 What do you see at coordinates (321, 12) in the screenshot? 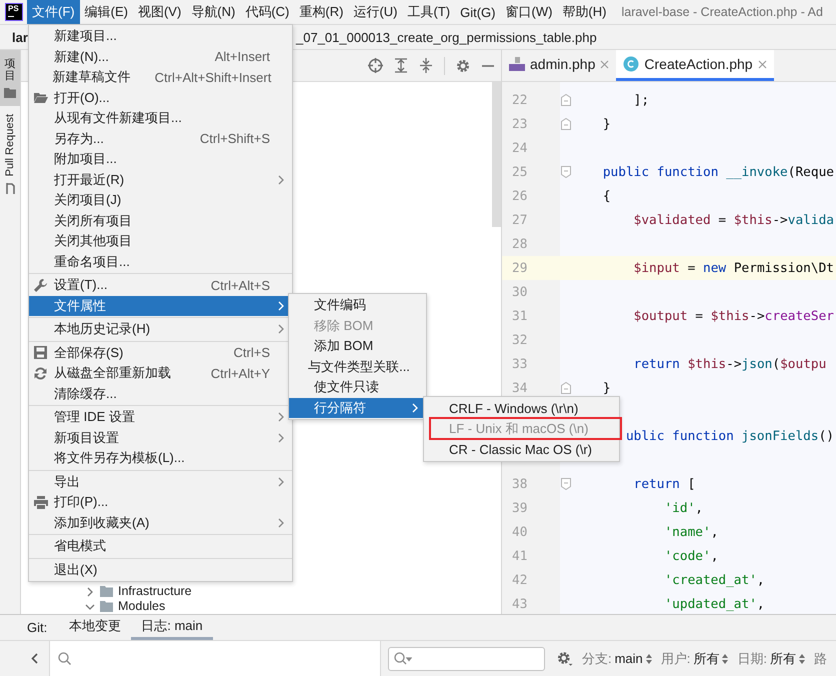
I see `menu-bar-item: 重构(R)` at bounding box center [321, 12].